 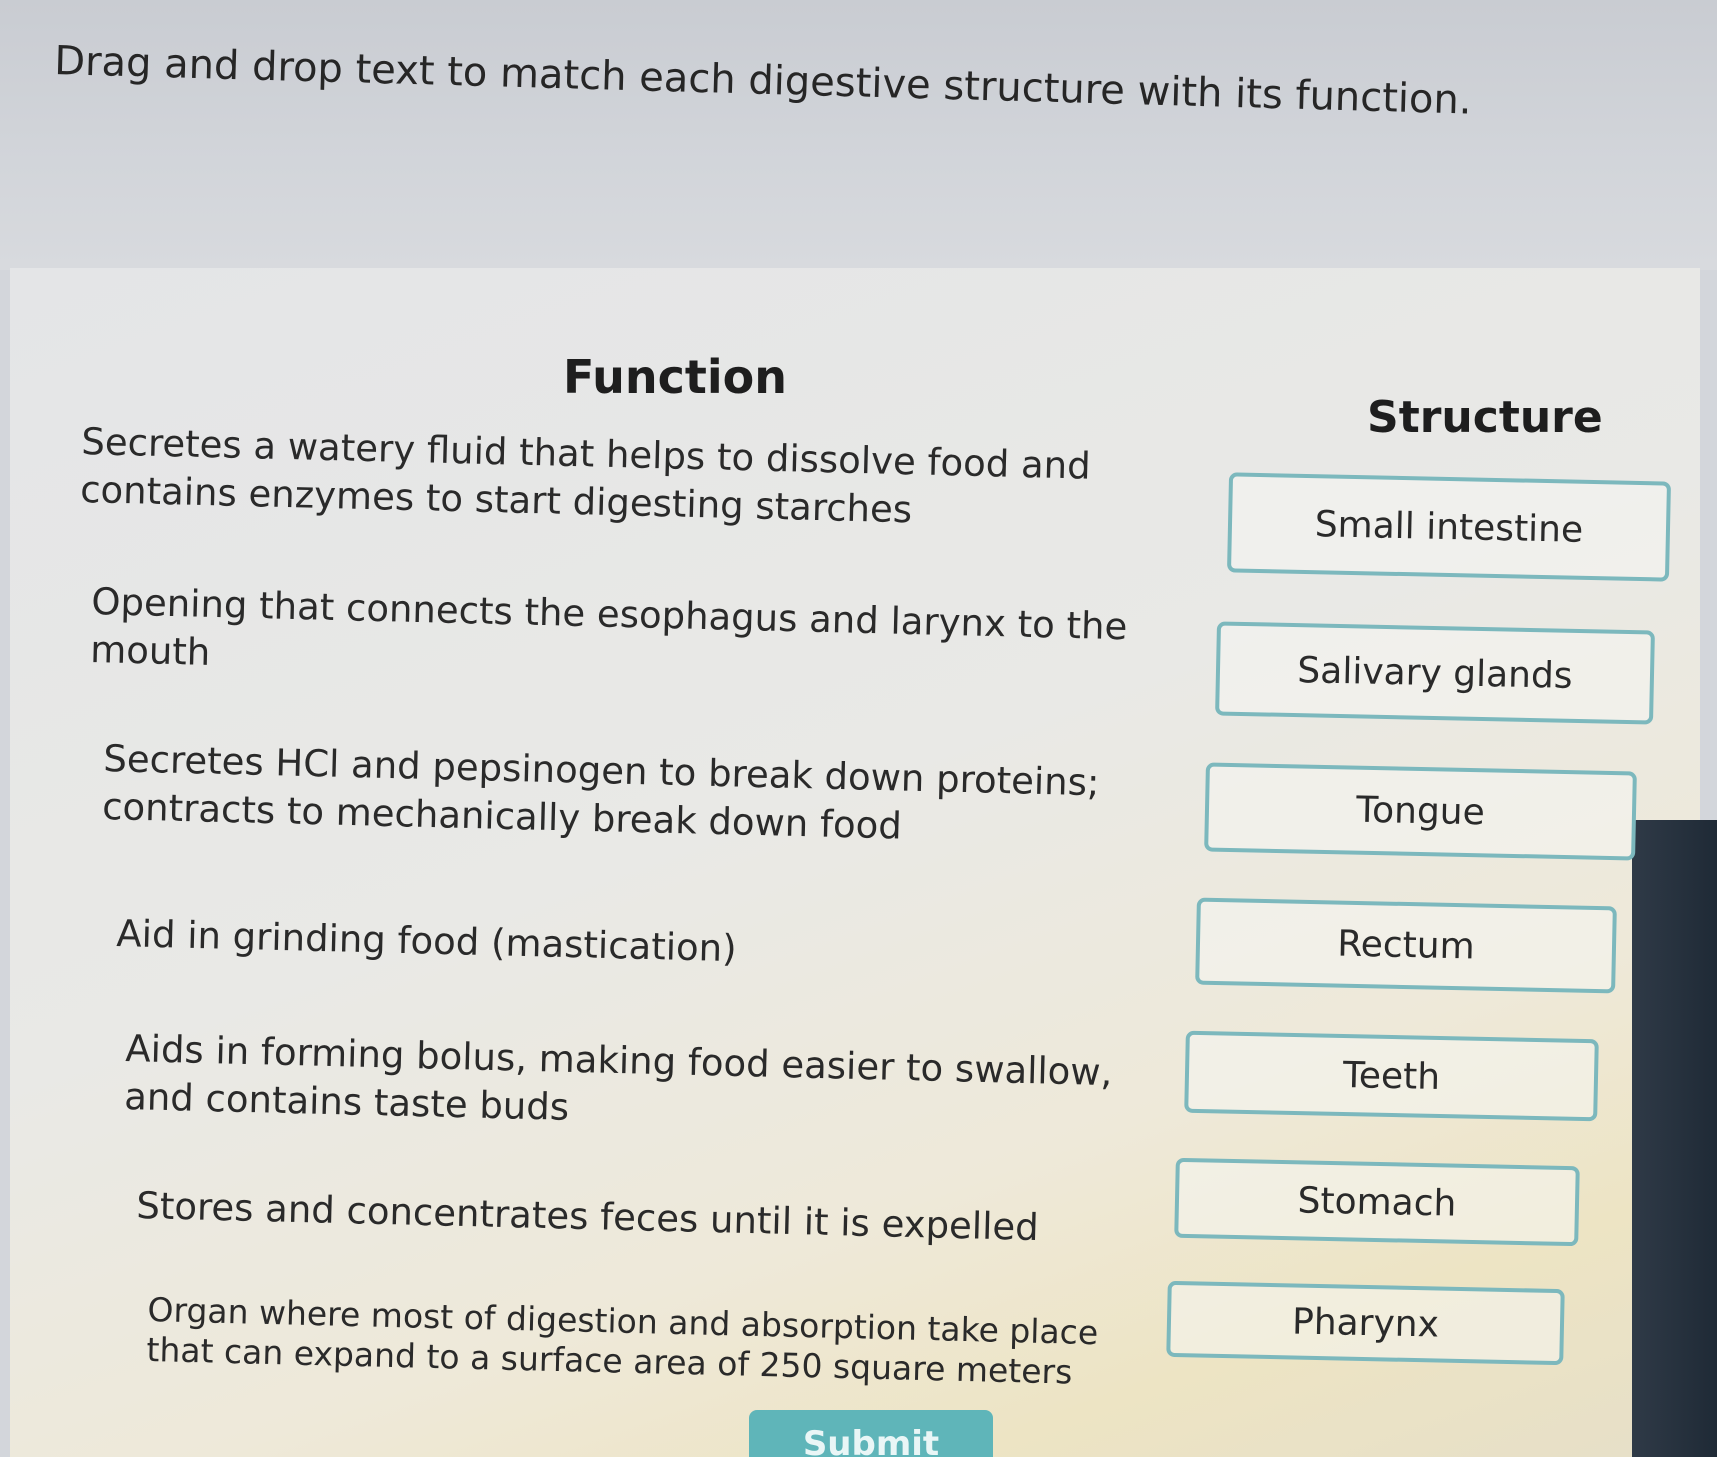 I want to click on structure-option-pharynx: Pharynx, so click(x=1365, y=1323).